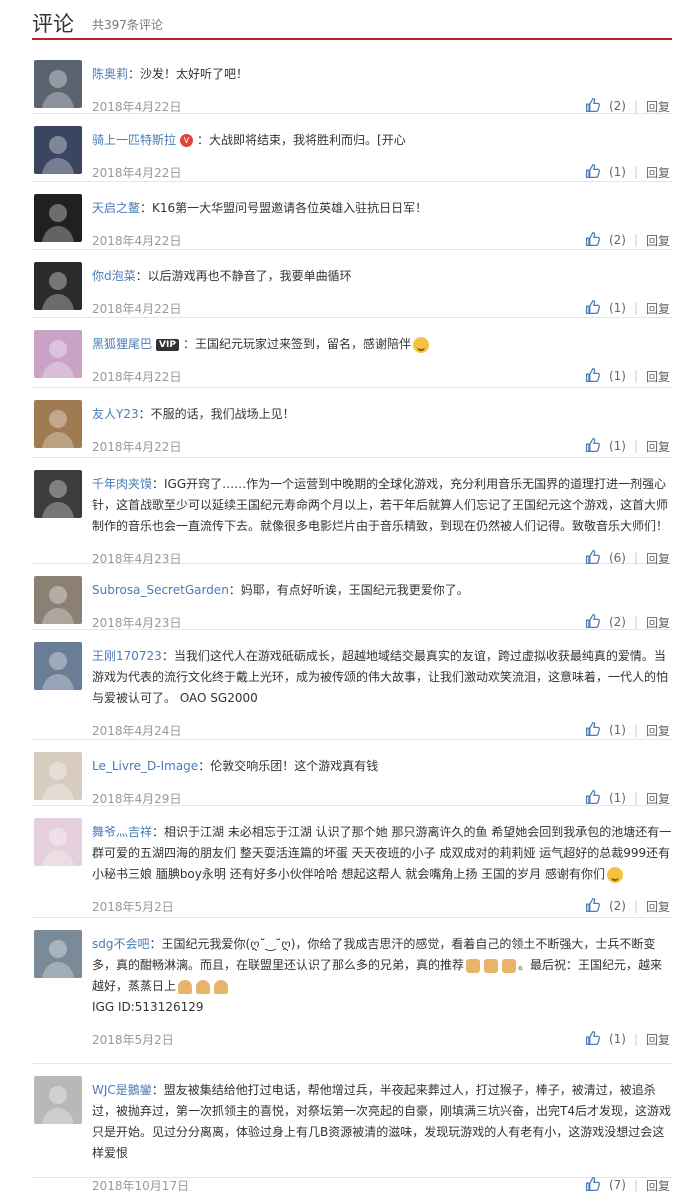  I want to click on comment-content: ：K16第一大华盟问号盟邀请各位英雄入驻抗日日军！, so click(284, 208).